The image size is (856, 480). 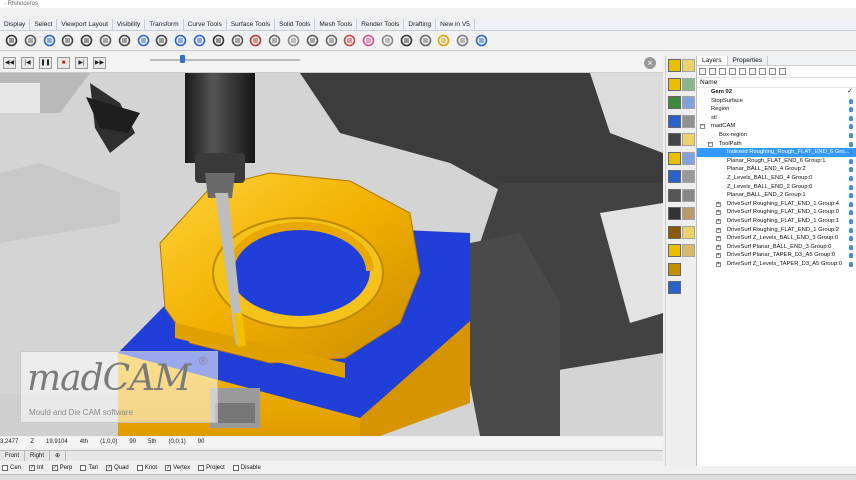 What do you see at coordinates (850, 92) in the screenshot?
I see `current-layer-check-icon: ✓` at bounding box center [850, 92].